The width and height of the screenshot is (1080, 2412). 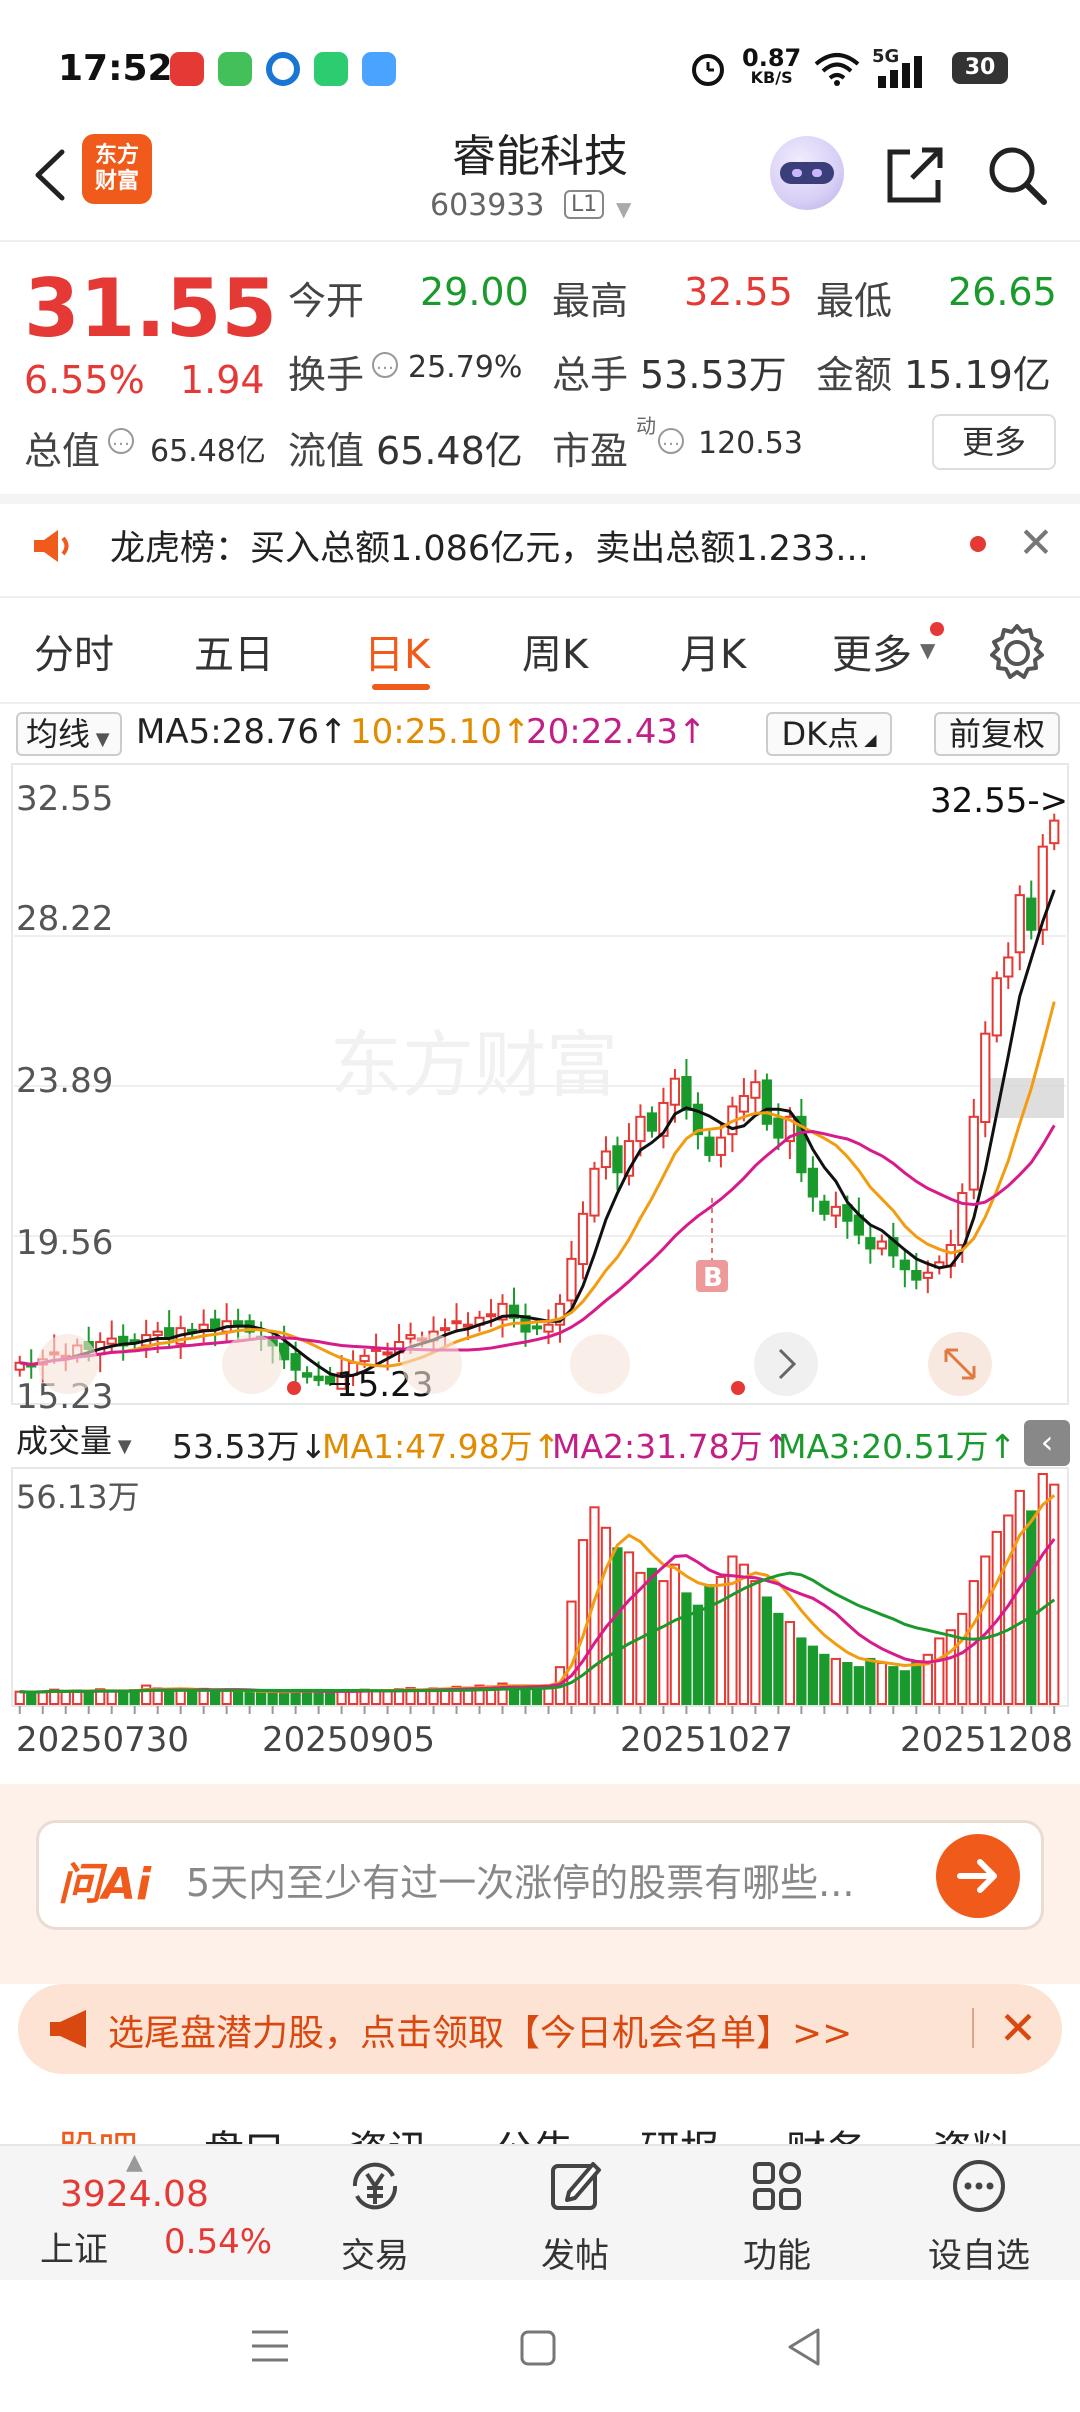 What do you see at coordinates (474, 1065) in the screenshot?
I see `watermark: 东方财富` at bounding box center [474, 1065].